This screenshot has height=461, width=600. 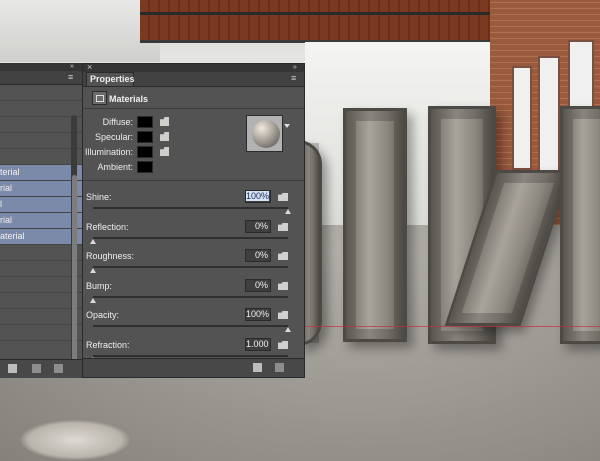 I want to click on material-preview, so click(x=264, y=133).